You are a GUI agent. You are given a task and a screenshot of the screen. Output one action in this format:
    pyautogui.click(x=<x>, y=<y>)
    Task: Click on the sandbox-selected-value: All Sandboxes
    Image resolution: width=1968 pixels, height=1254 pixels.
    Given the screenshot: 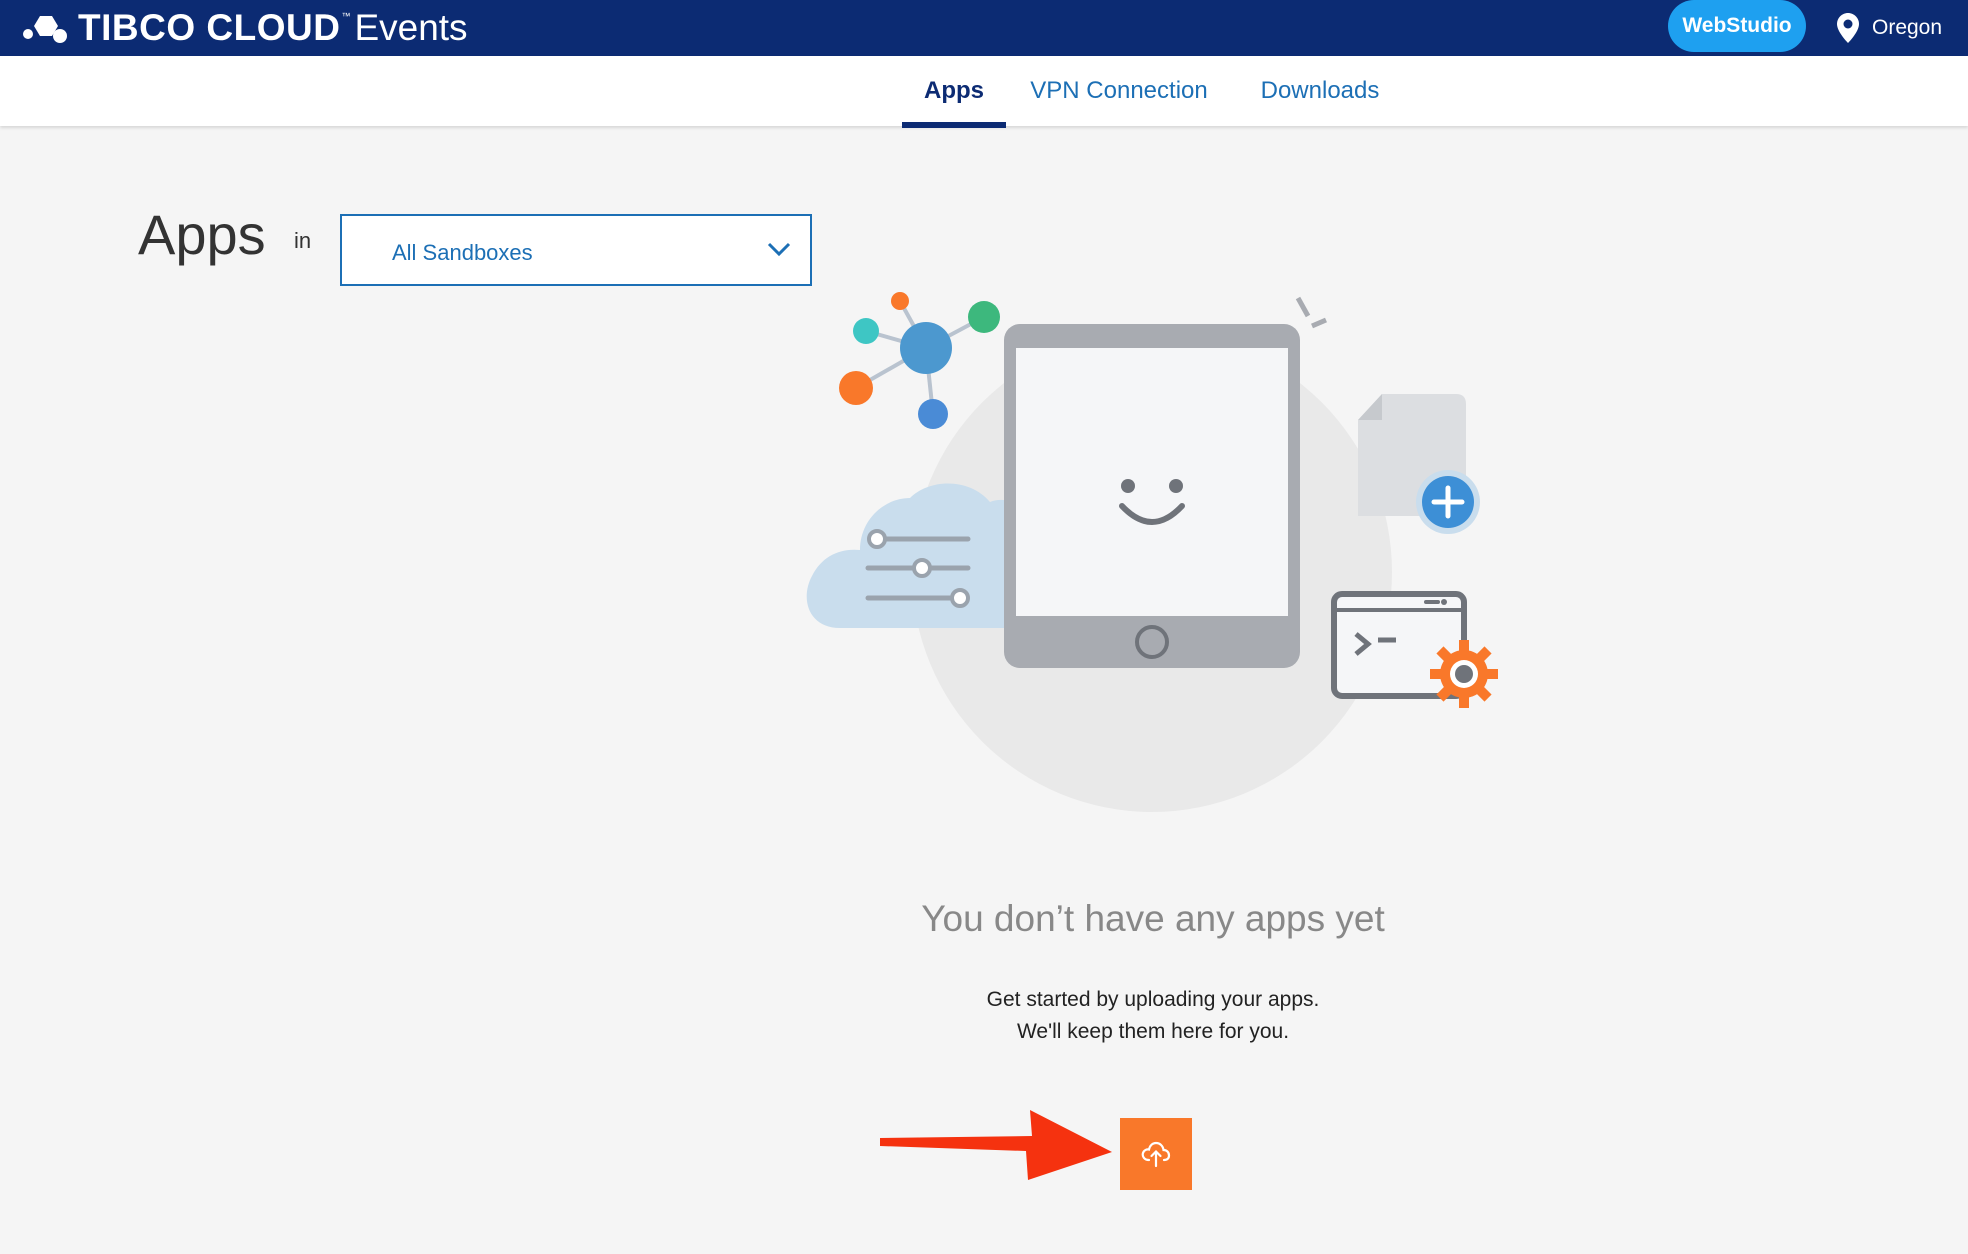 What is the action you would take?
    pyautogui.click(x=462, y=252)
    